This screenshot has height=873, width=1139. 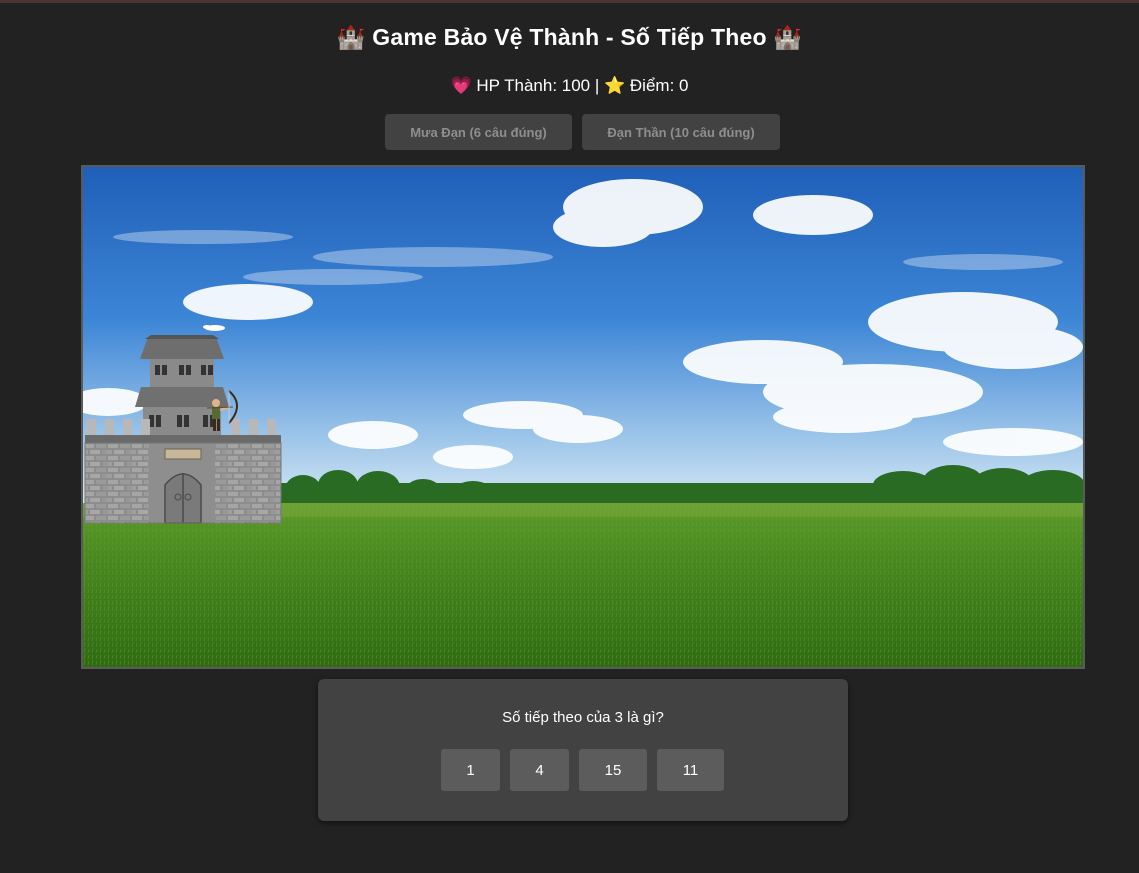 I want to click on hp-label: 💗 HP Thành: 100 |, so click(x=525, y=85).